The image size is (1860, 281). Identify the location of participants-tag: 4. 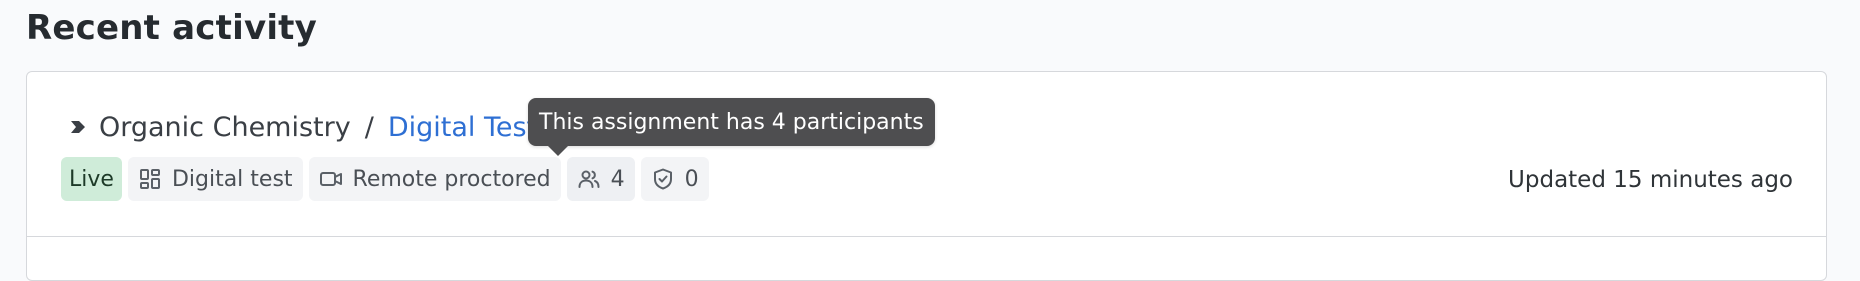
(600, 179).